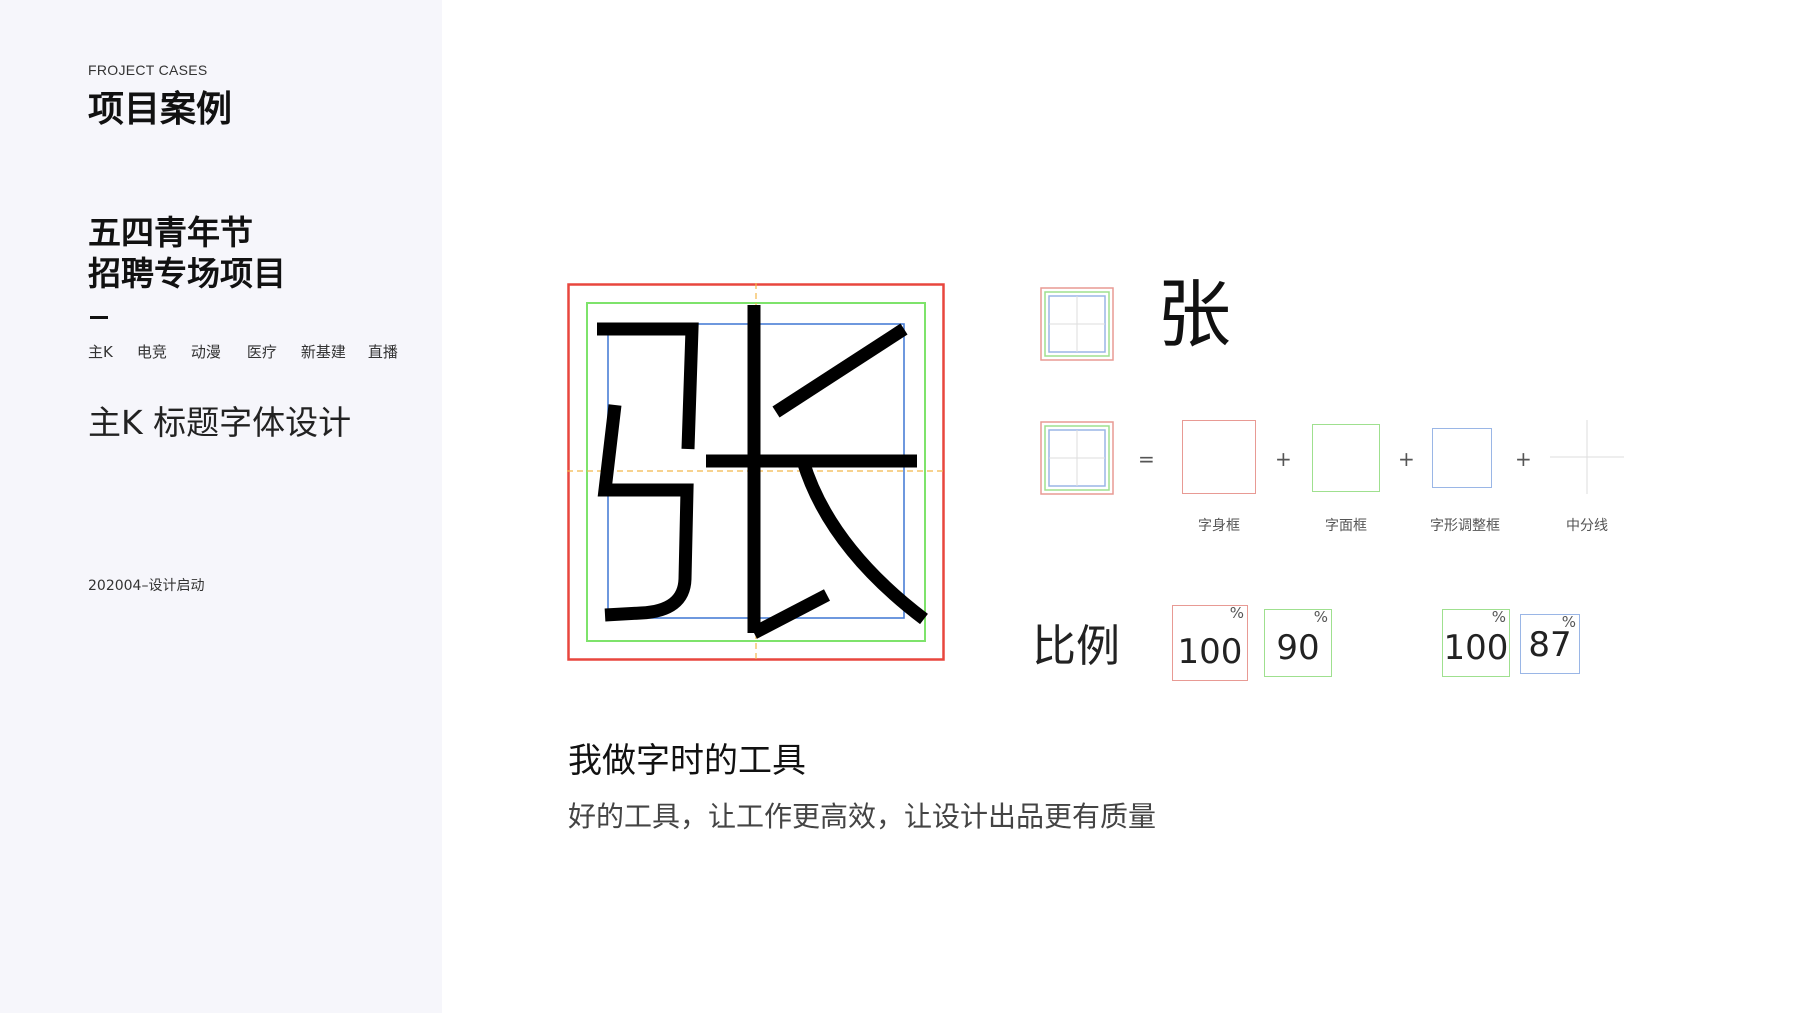 This screenshot has width=1800, height=1013. Describe the element at coordinates (1219, 526) in the screenshot. I see `legend-label: 字身框` at that location.